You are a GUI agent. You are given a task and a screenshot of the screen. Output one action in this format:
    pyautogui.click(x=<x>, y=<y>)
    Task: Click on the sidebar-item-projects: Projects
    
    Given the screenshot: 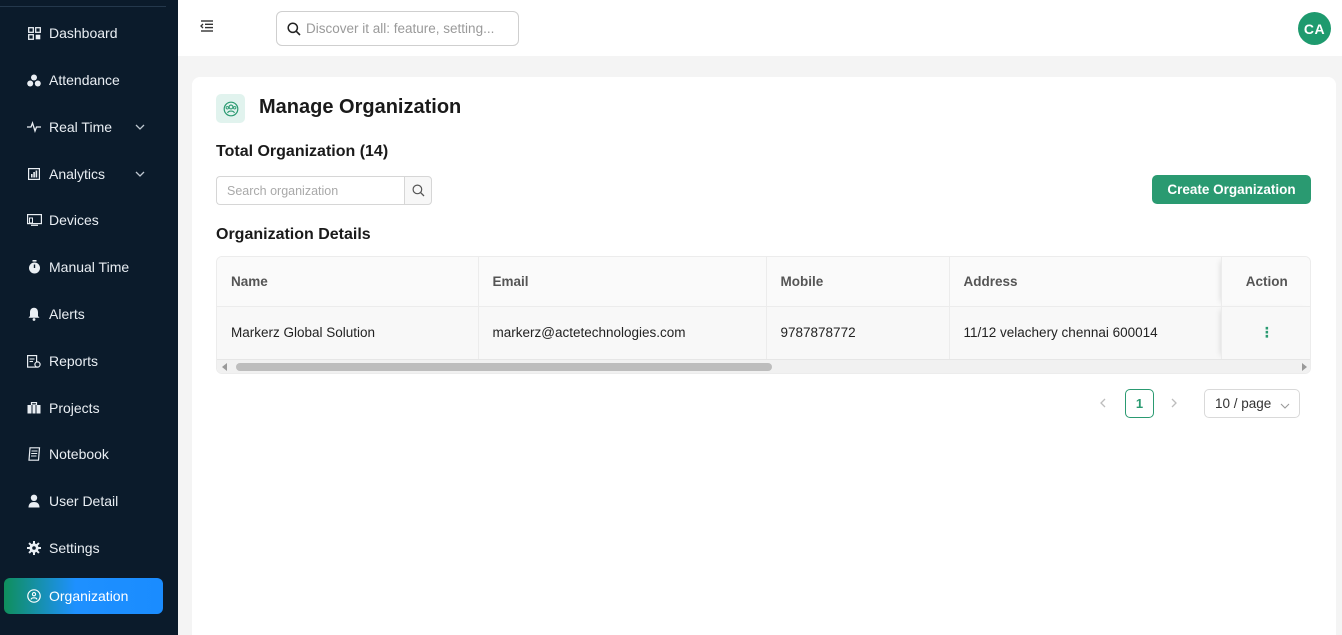 What is the action you would take?
    pyautogui.click(x=83, y=408)
    